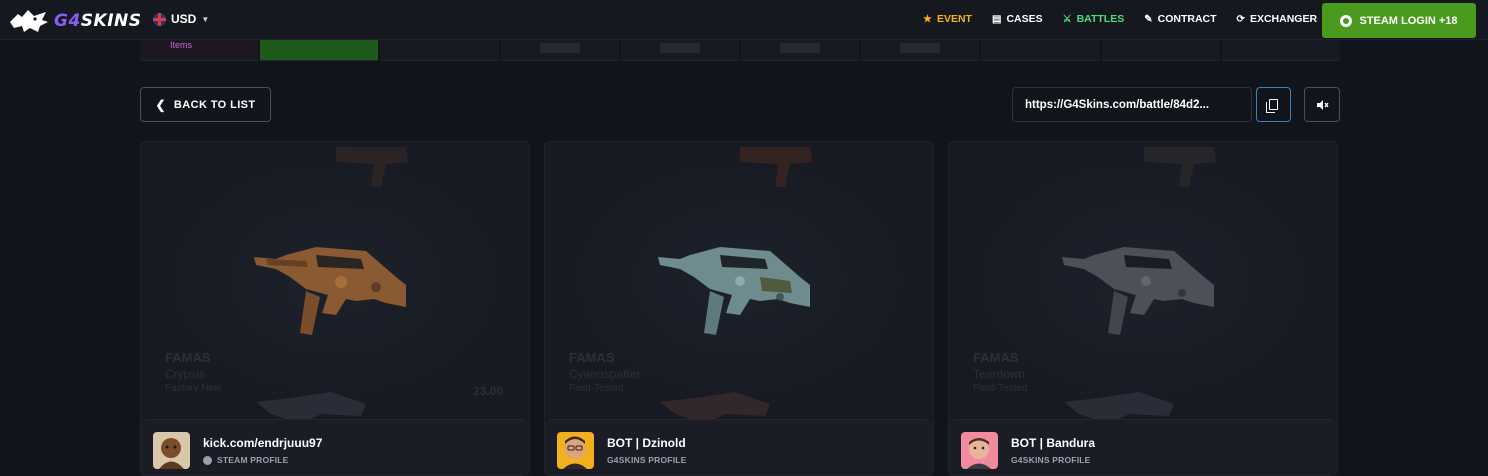  What do you see at coordinates (1067, 19) in the screenshot?
I see `battles-icon: ⚔` at bounding box center [1067, 19].